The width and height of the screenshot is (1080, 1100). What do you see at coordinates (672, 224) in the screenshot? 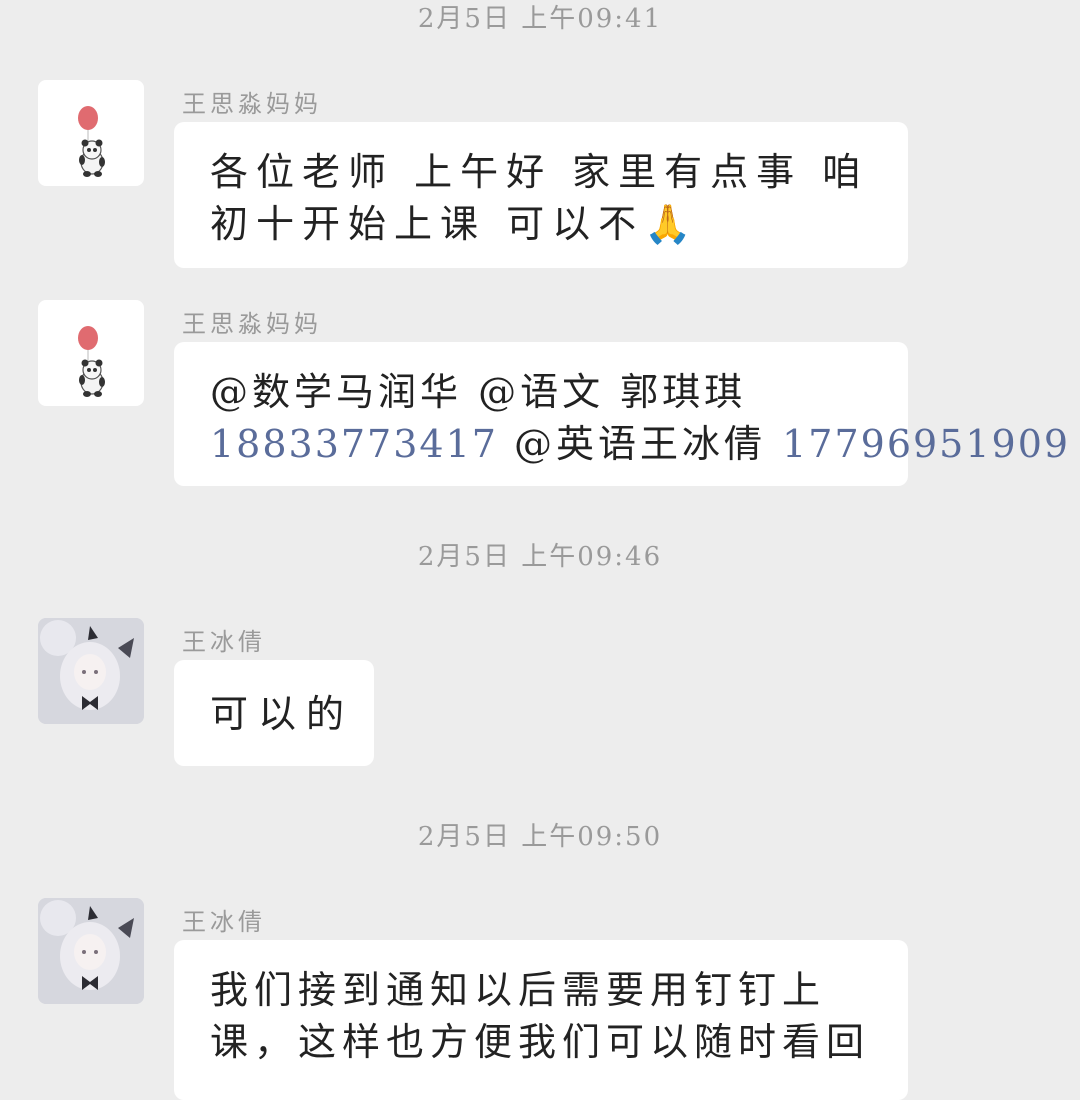
I see `pray-icon: 🙏` at bounding box center [672, 224].